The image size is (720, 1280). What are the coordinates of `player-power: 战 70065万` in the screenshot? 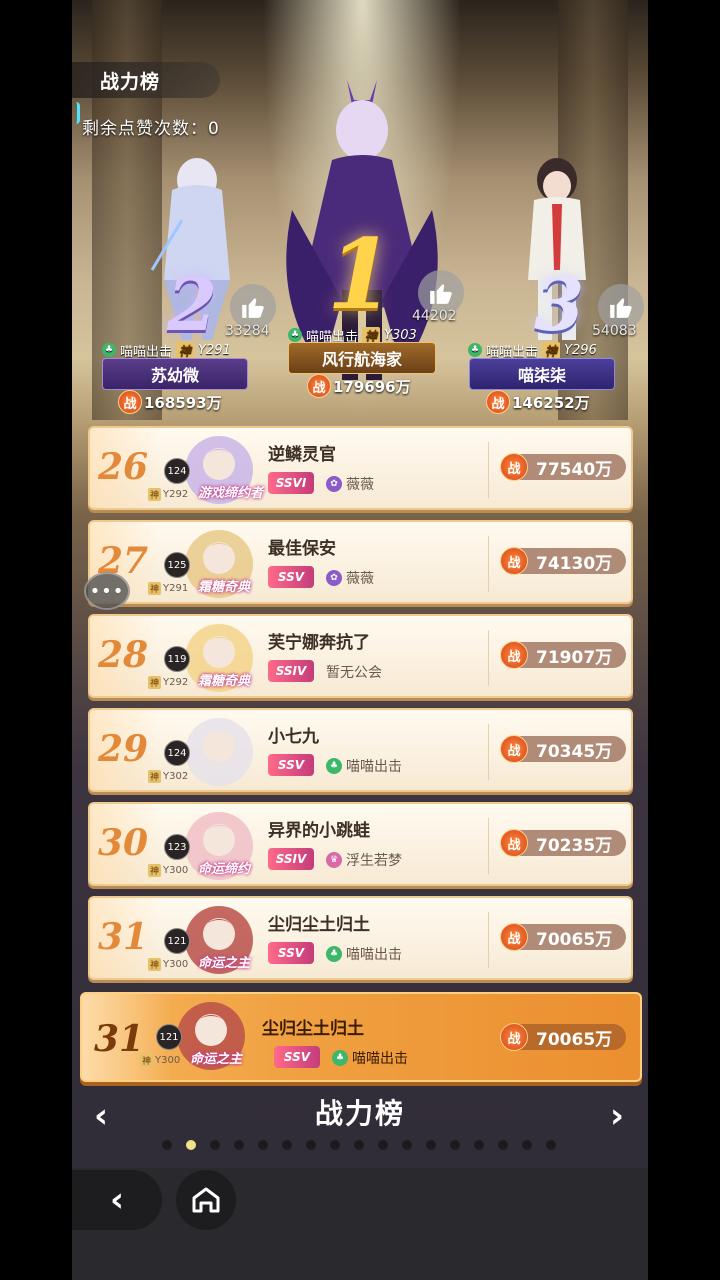 It's located at (563, 937).